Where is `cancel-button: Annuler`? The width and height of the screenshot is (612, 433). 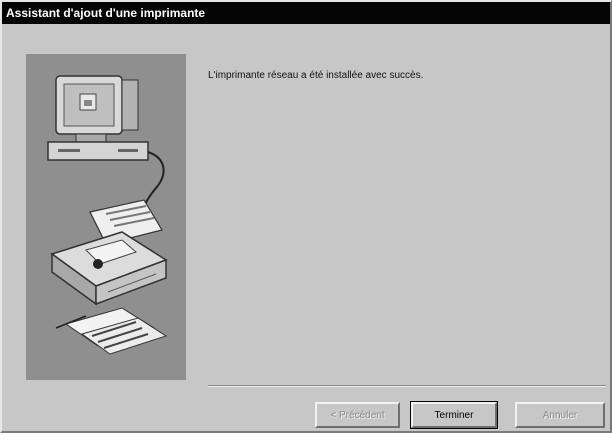
cancel-button: Annuler is located at coordinates (560, 415).